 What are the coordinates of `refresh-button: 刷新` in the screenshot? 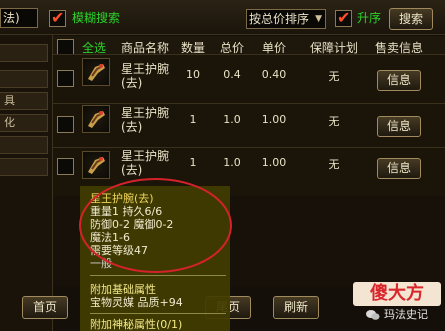 It's located at (296, 307).